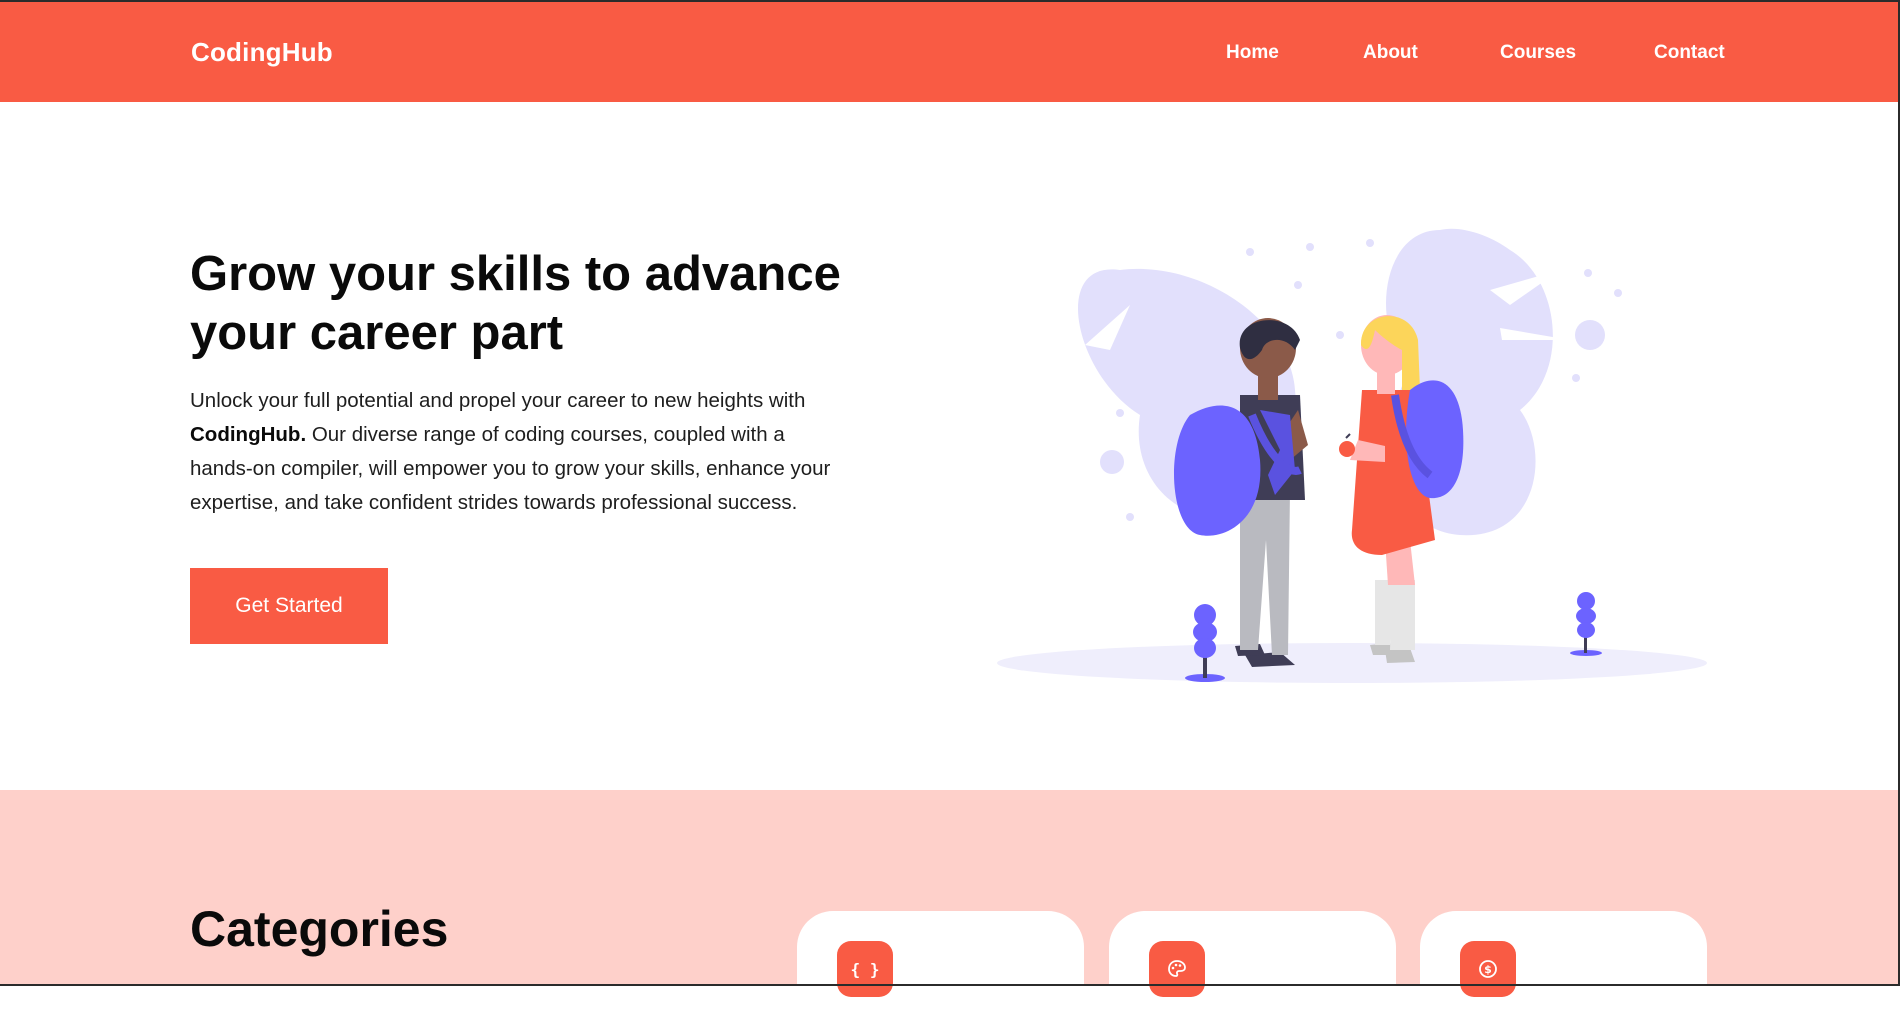 This screenshot has height=1011, width=1900. I want to click on nav-about-link: About, so click(1390, 53).